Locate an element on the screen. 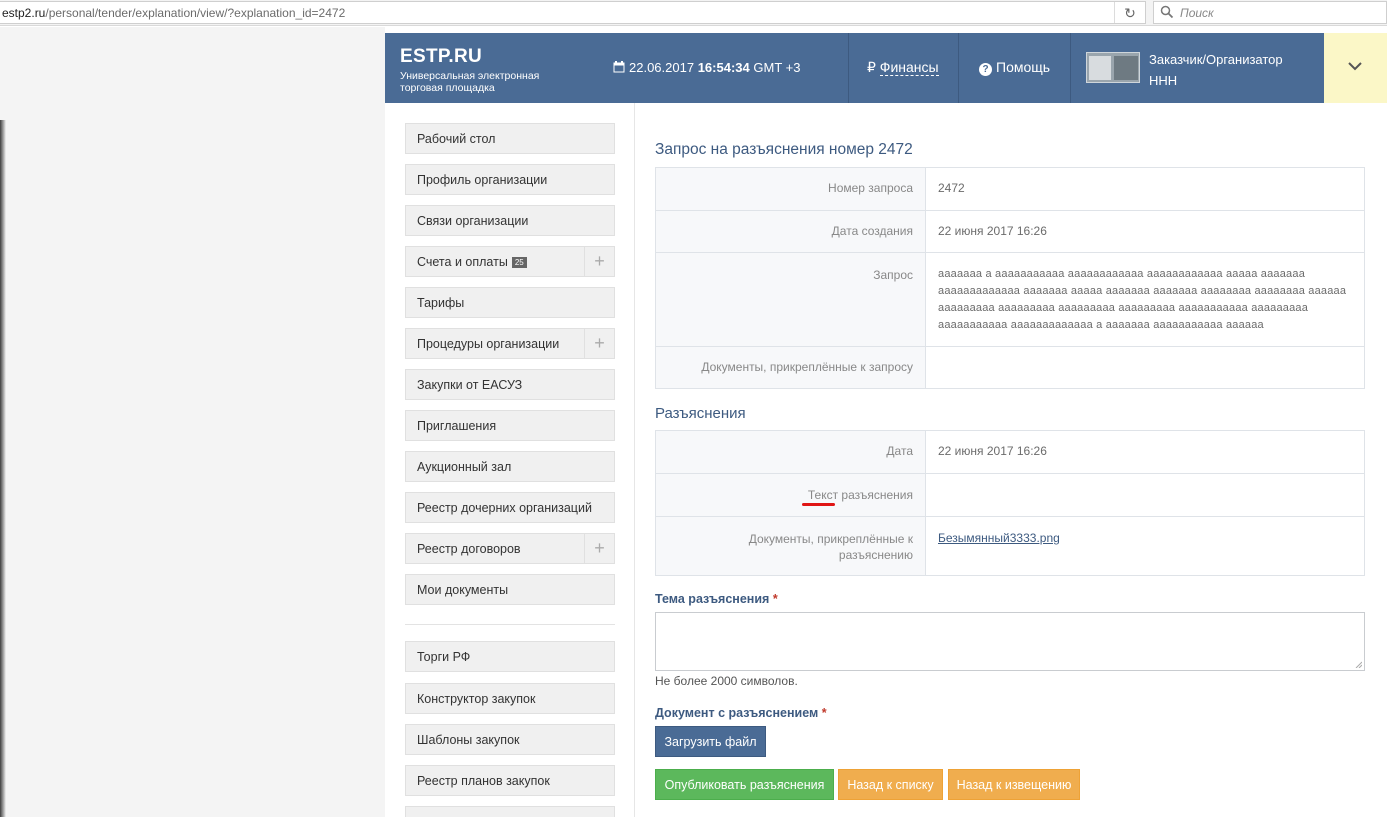 The width and height of the screenshot is (1387, 817). sidebar-item-label: Реестр дочерних организаций is located at coordinates (504, 508).